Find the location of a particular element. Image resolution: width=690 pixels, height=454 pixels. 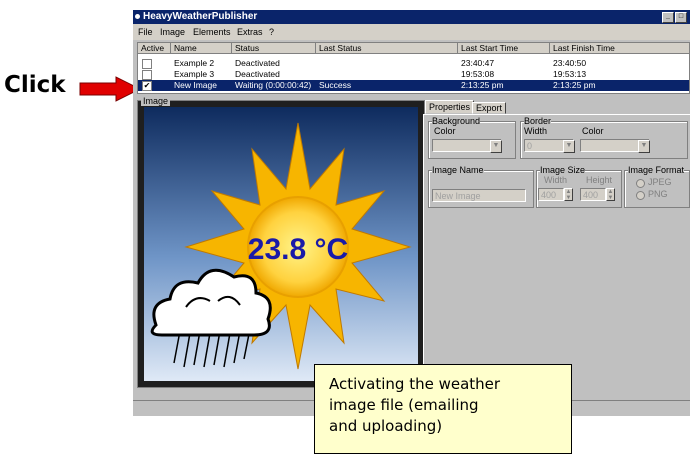

callout-line: Activating the weather is located at coordinates (415, 384).